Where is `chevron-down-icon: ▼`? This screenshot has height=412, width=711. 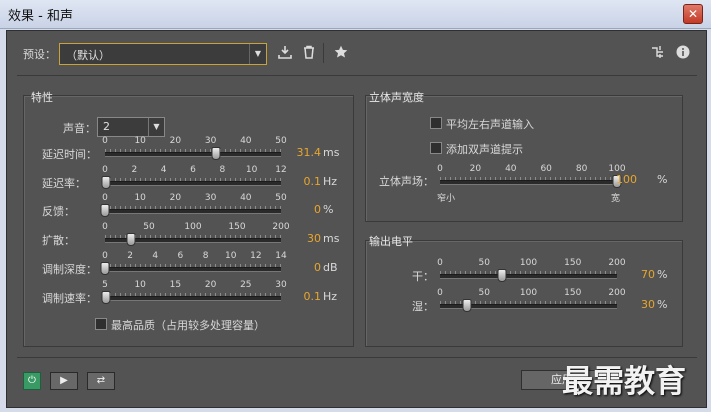 chevron-down-icon: ▼ is located at coordinates (156, 127).